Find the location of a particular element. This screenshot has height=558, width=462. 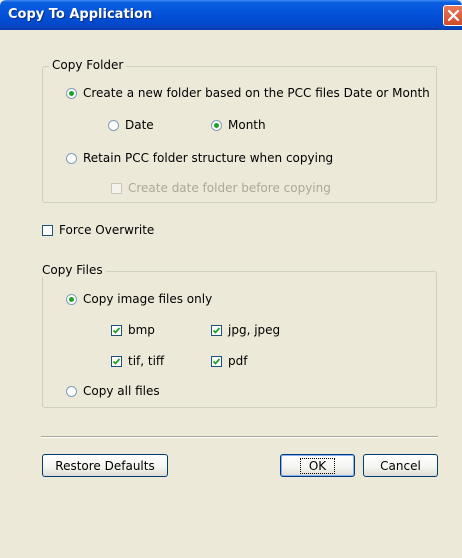

cancel-label: Cancel is located at coordinates (400, 465).